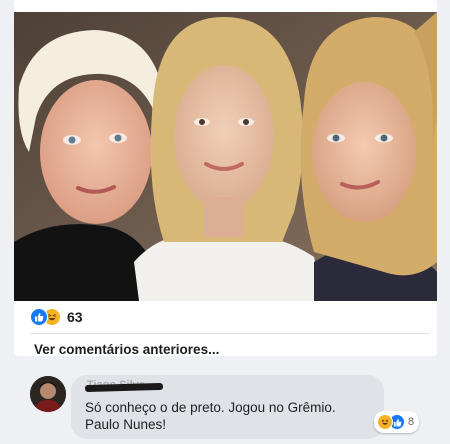 The width and height of the screenshot is (450, 444). What do you see at coordinates (48, 394) in the screenshot?
I see `avatar` at bounding box center [48, 394].